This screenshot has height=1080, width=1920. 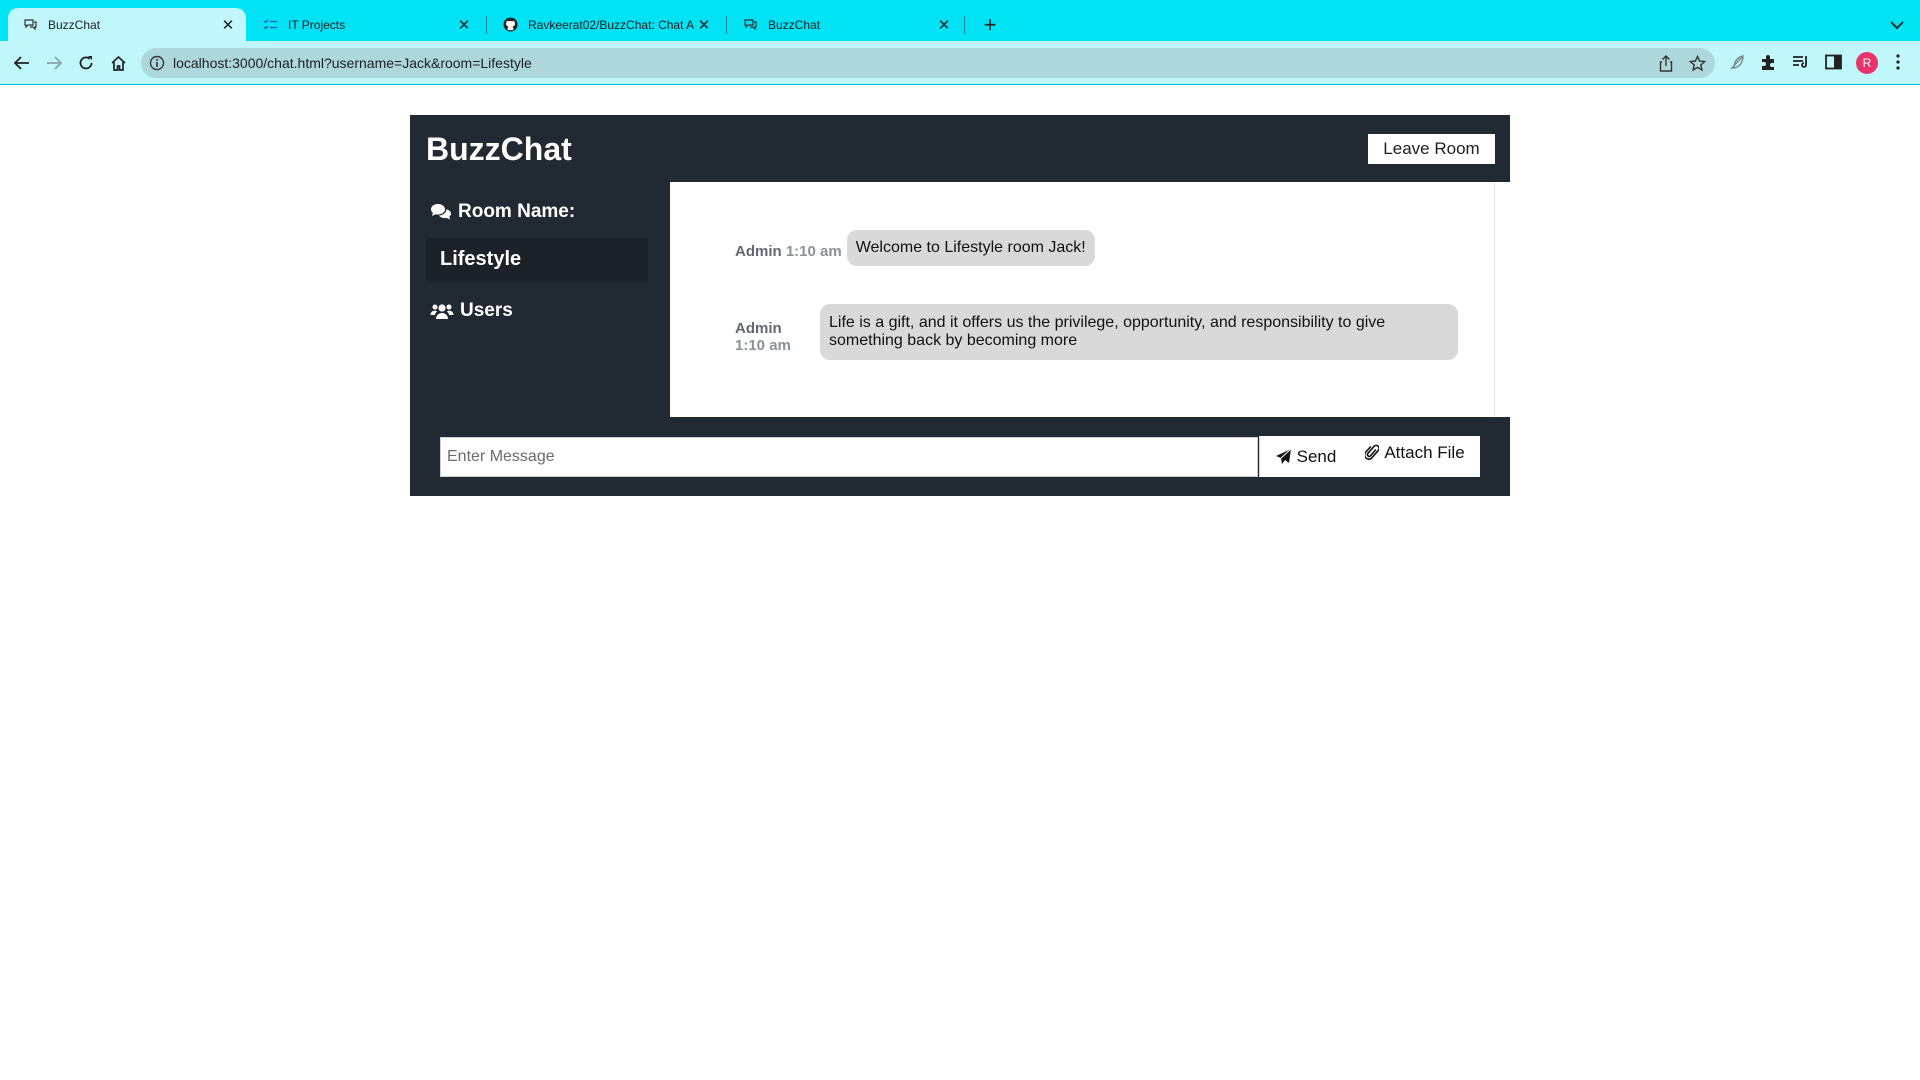 I want to click on forward-arrow-icon, so click(x=54, y=63).